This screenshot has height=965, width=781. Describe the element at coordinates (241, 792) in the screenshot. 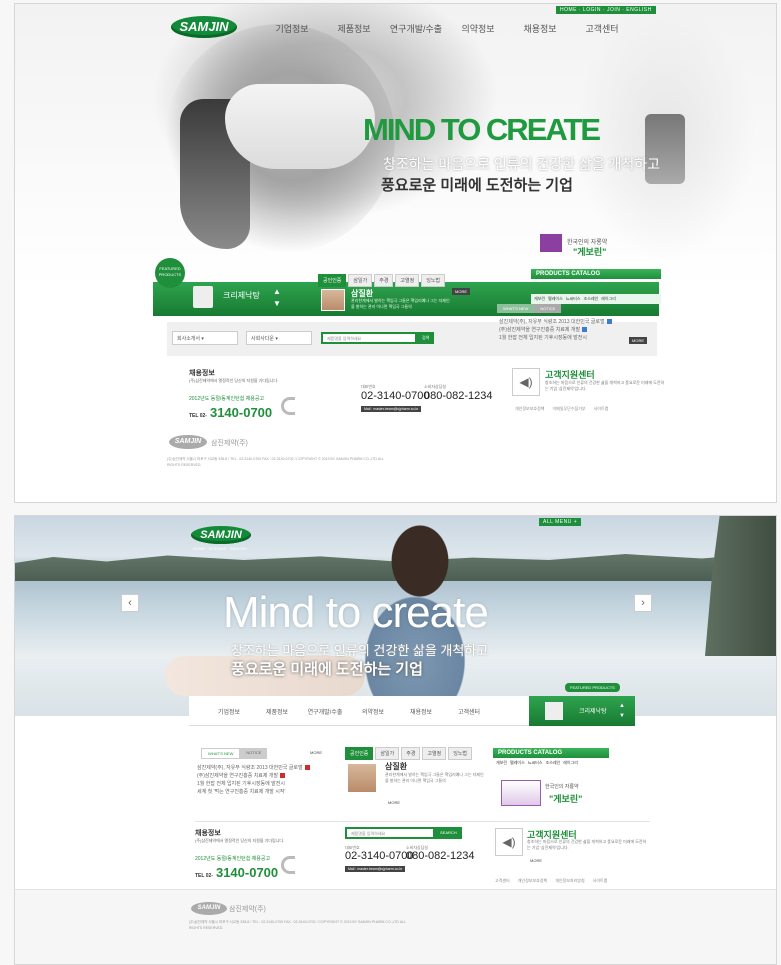

I see `news-text: 세계 첫 '먹는 연구진흥중 치료제 개발 시작'` at that location.